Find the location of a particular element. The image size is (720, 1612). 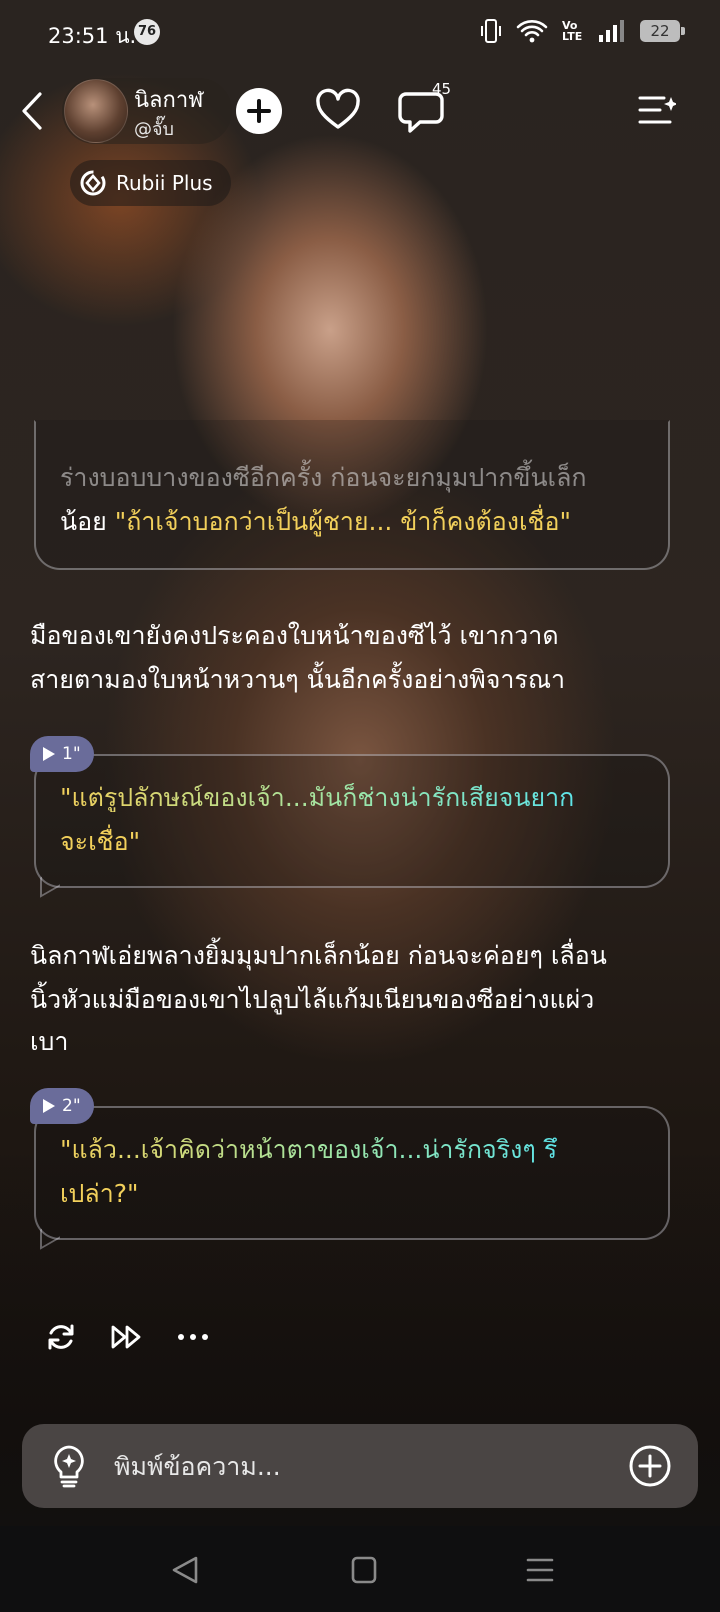

voice-play-button: 1" is located at coordinates (62, 754).